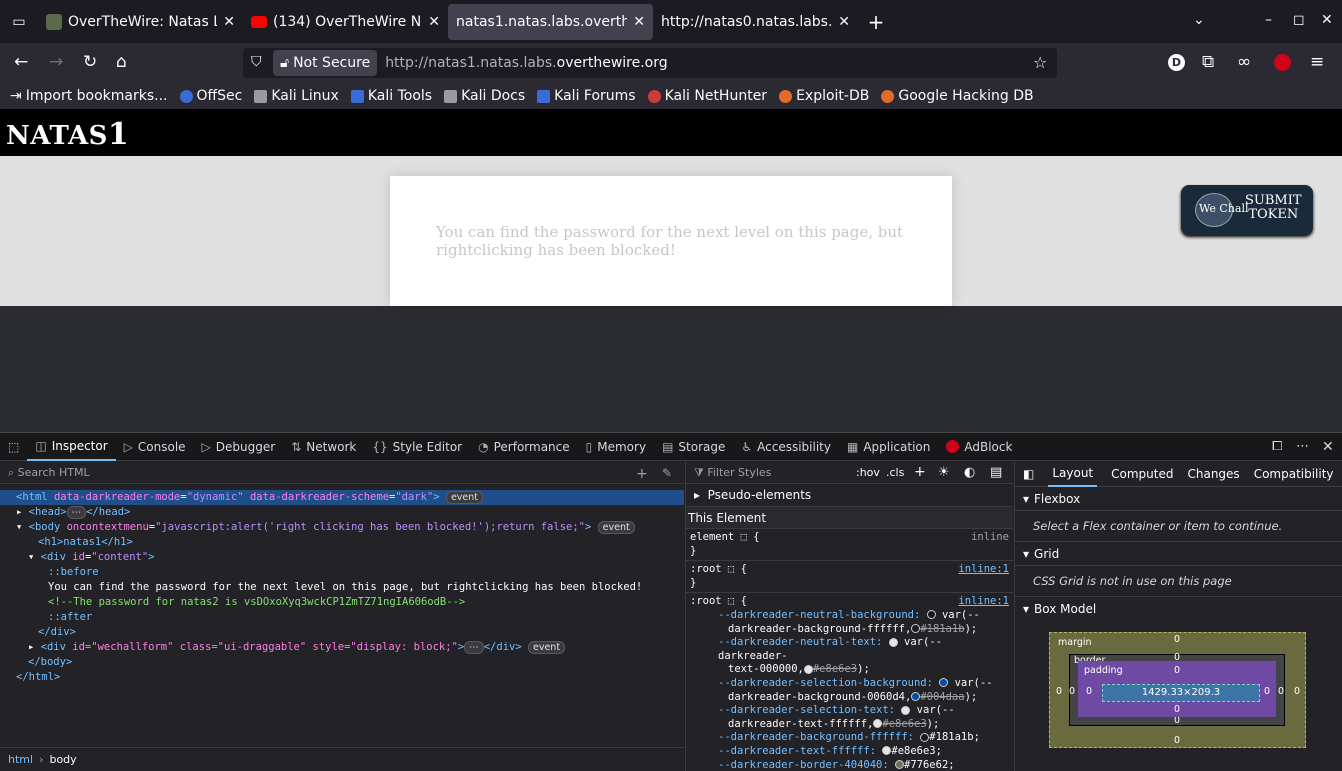 Image resolution: width=1342 pixels, height=771 pixels. Describe the element at coordinates (550, 22) in the screenshot. I see `tab-natas1: natas1.natas.labs.overthewire ✕` at that location.